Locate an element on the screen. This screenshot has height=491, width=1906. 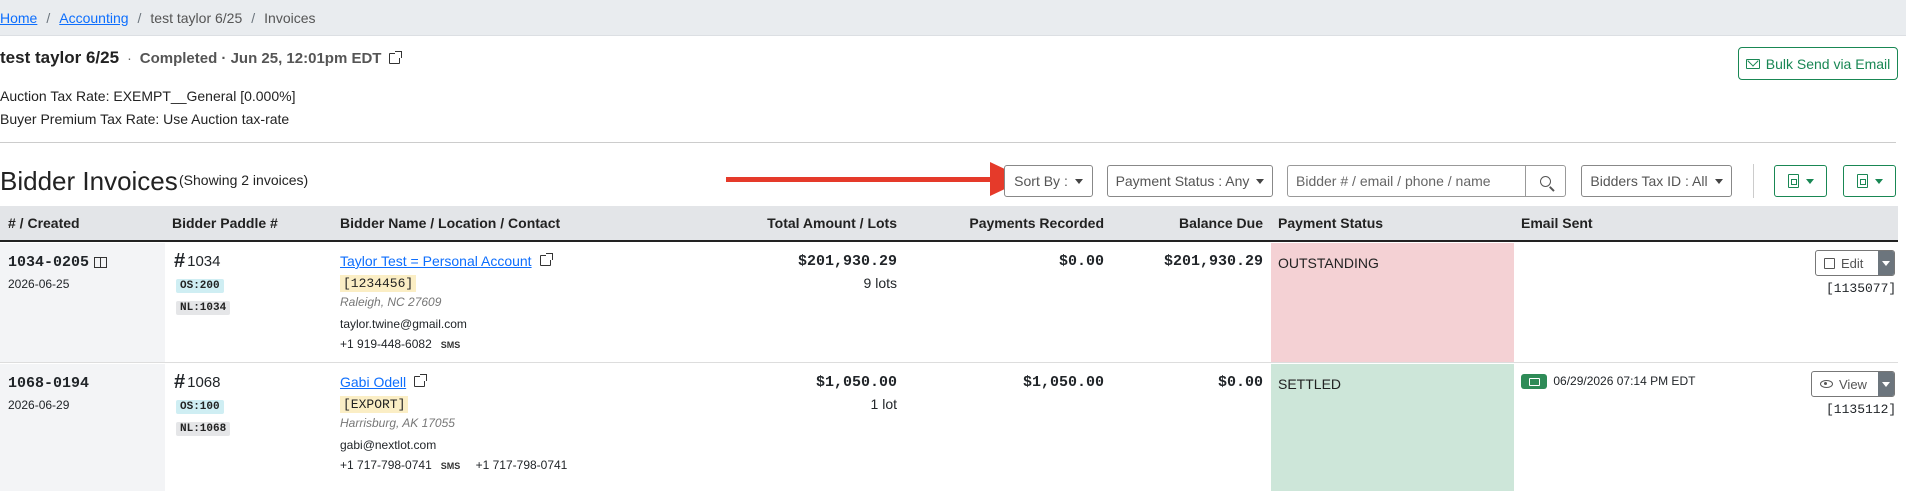
bidder-tag: [1234456] is located at coordinates (378, 283).